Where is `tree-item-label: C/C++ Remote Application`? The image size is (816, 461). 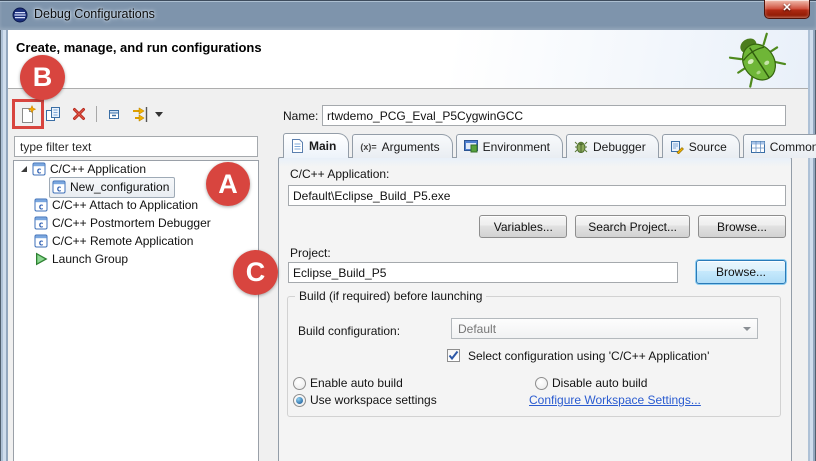 tree-item-label: C/C++ Remote Application is located at coordinates (123, 241).